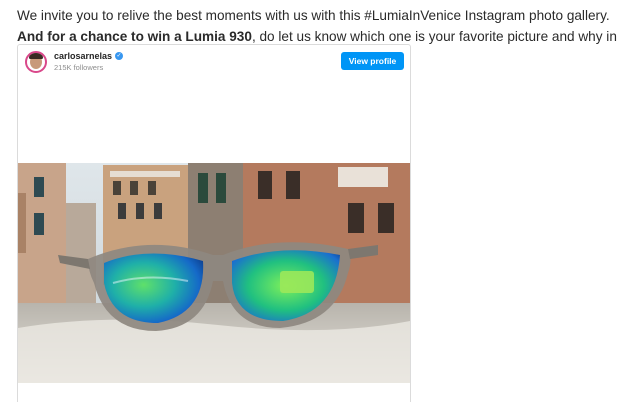  What do you see at coordinates (36, 56) in the screenshot?
I see `avatar-hair` at bounding box center [36, 56].